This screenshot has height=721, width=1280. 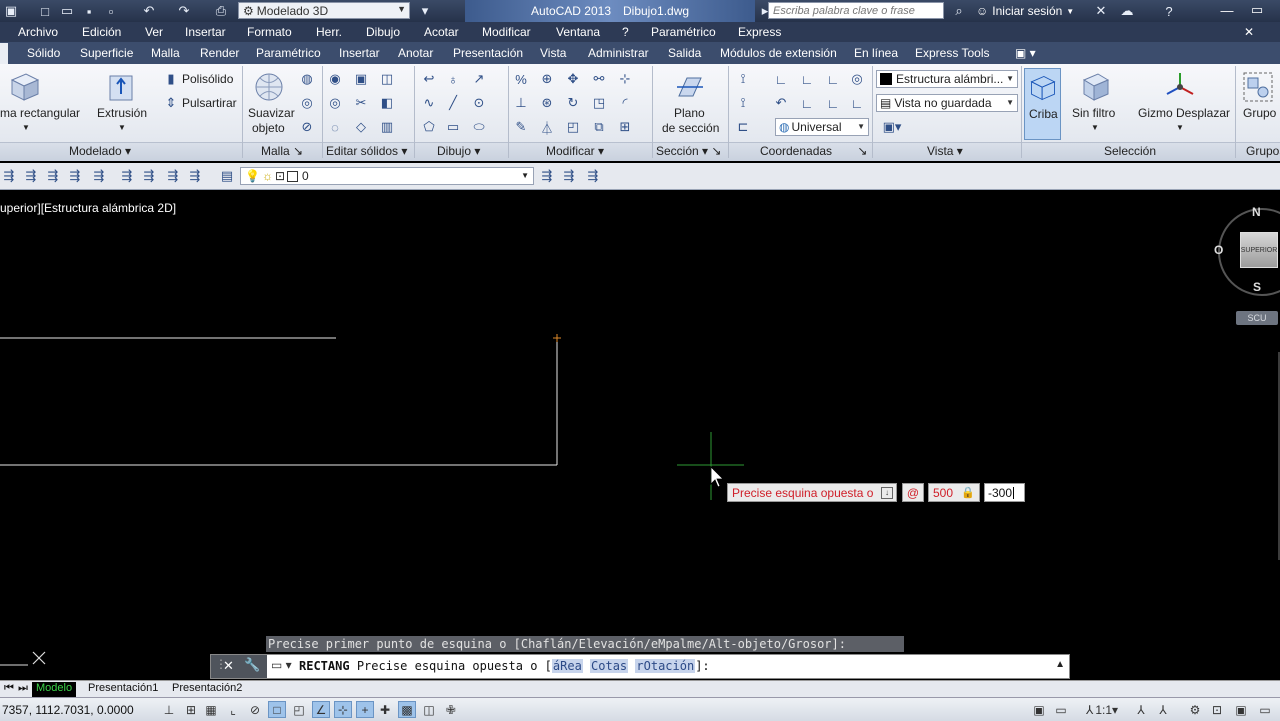 What do you see at coordinates (228, 666) in the screenshot?
I see `close-icon: ✕` at bounding box center [228, 666].